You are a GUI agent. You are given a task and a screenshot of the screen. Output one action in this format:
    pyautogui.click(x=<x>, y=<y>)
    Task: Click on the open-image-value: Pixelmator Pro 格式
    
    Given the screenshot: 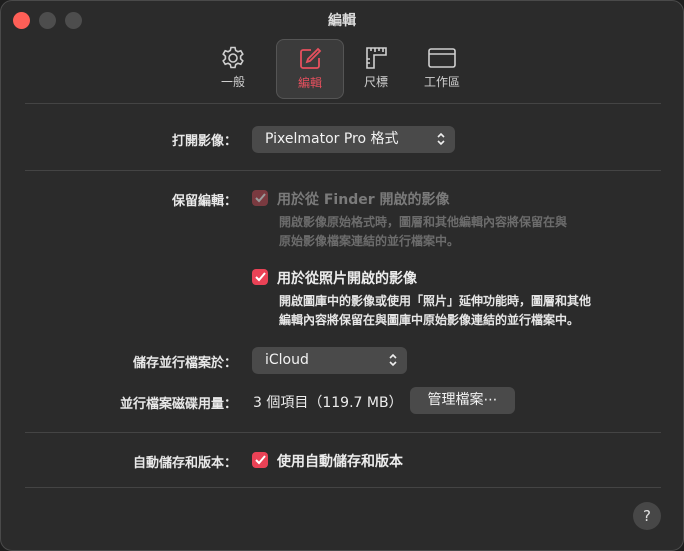 What is the action you would take?
    pyautogui.click(x=332, y=139)
    